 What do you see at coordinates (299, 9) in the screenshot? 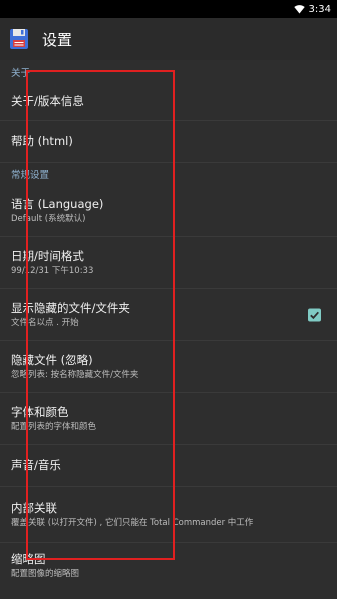
I see `wifi-icon` at bounding box center [299, 9].